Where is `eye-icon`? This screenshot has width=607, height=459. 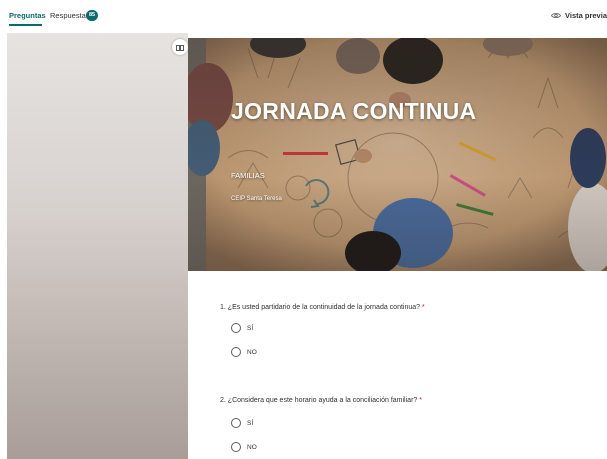
eye-icon is located at coordinates (556, 15).